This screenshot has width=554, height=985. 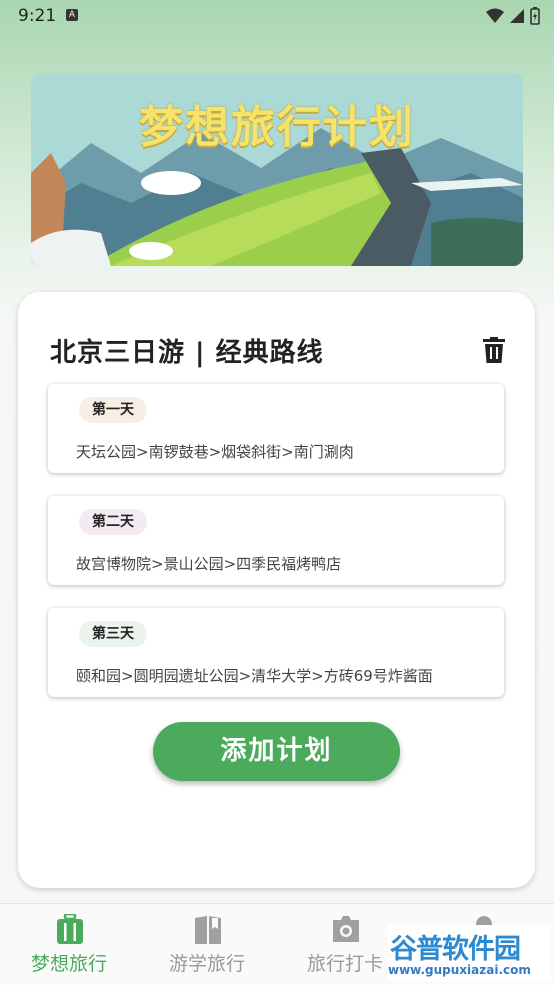 I want to click on battery-icon, so click(x=535, y=16).